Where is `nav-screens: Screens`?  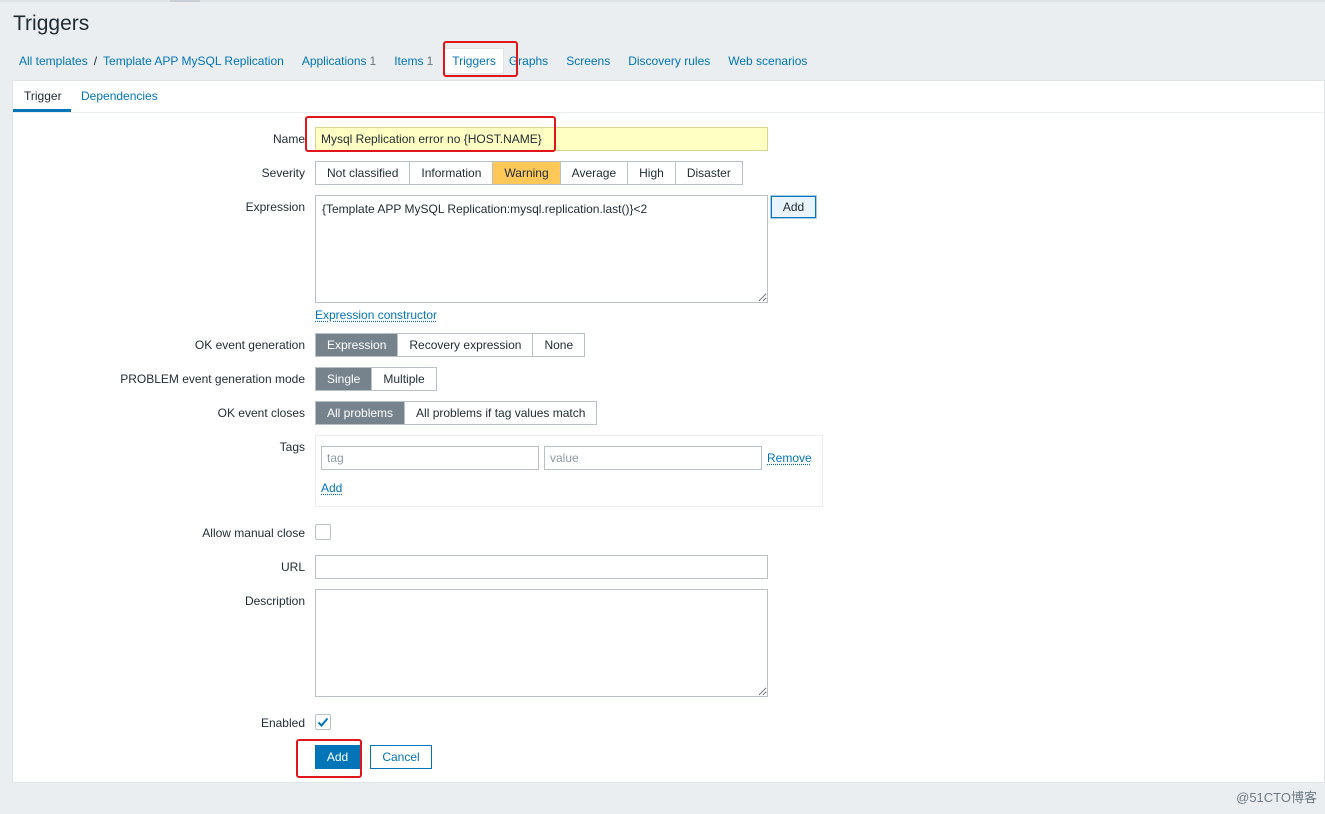
nav-screens: Screens is located at coordinates (588, 61).